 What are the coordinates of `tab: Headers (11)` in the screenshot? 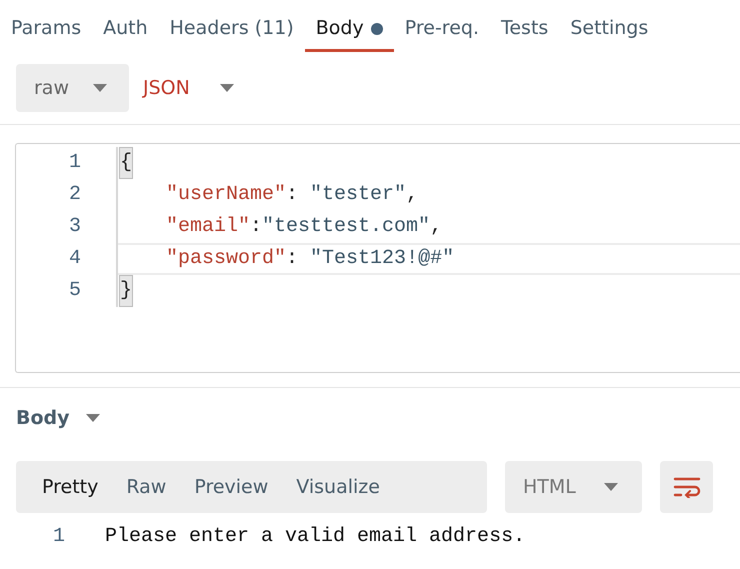 It's located at (231, 26).